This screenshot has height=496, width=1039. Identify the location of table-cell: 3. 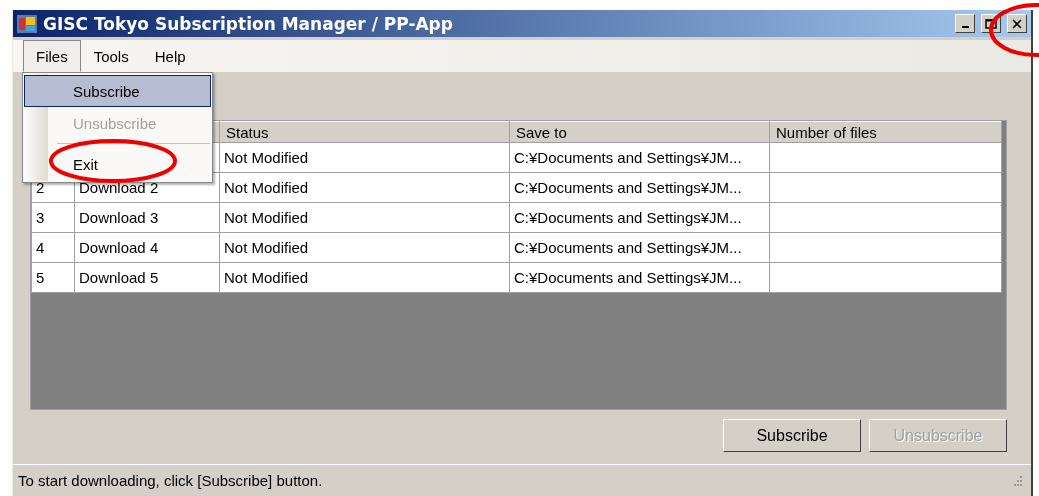
(53, 217).